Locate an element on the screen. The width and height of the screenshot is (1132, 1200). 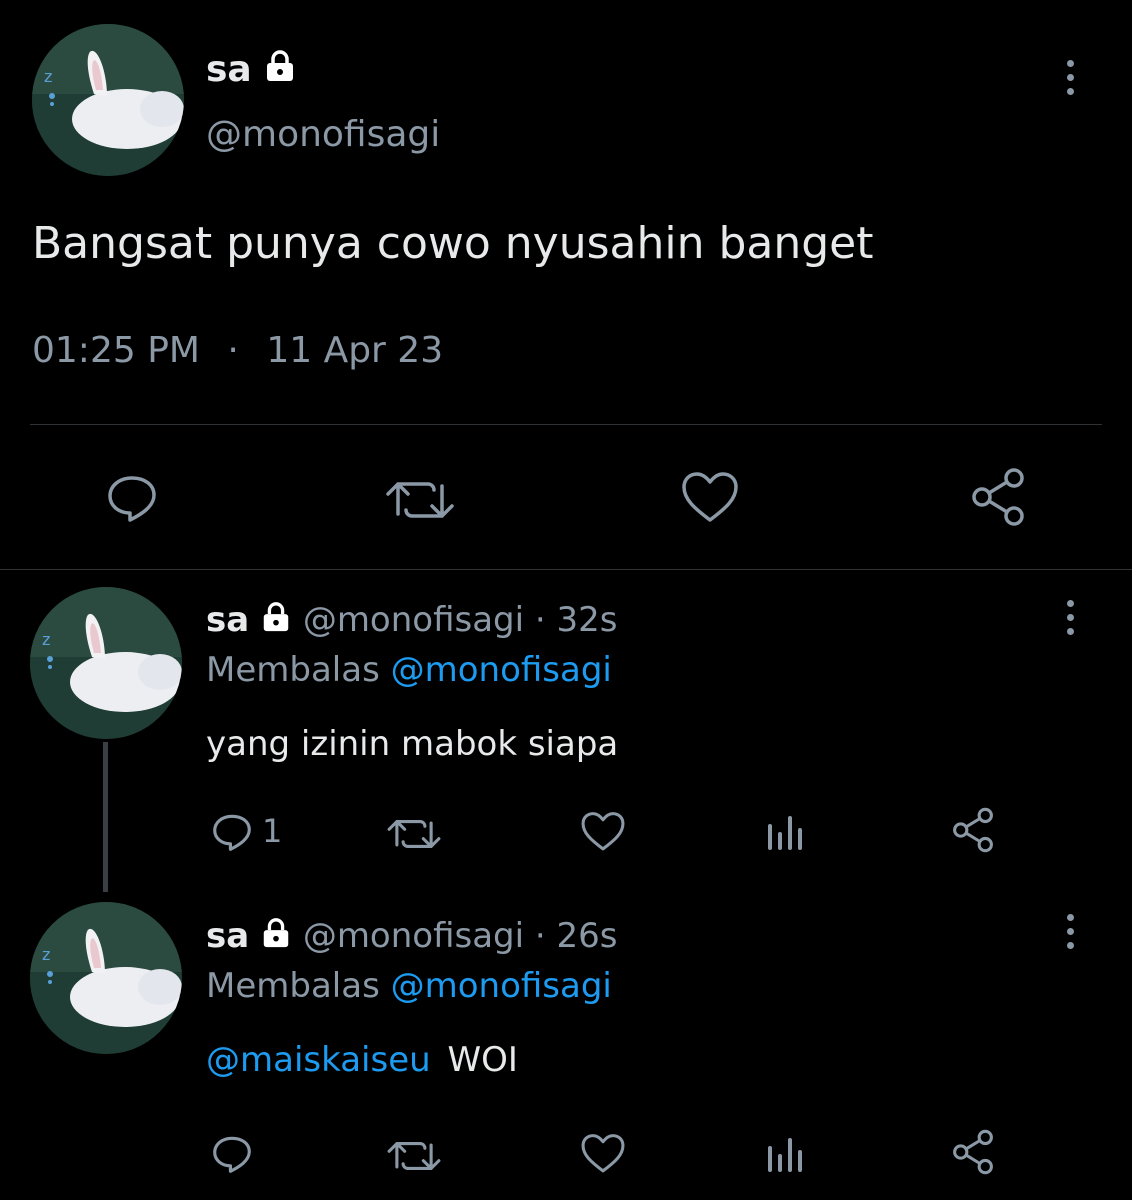
author-line: sa is located at coordinates (251, 71).